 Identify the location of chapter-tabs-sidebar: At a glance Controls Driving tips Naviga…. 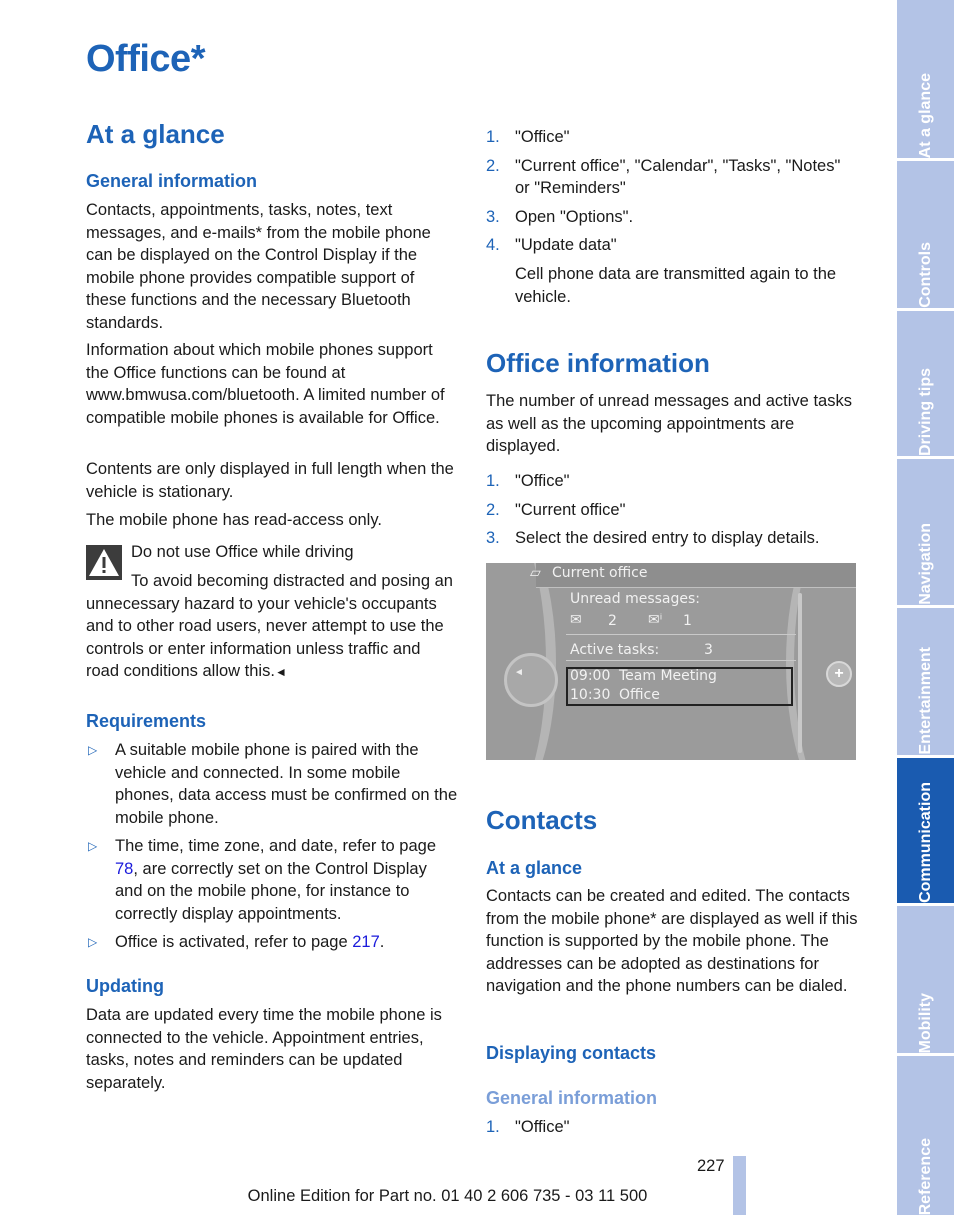
(925, 607).